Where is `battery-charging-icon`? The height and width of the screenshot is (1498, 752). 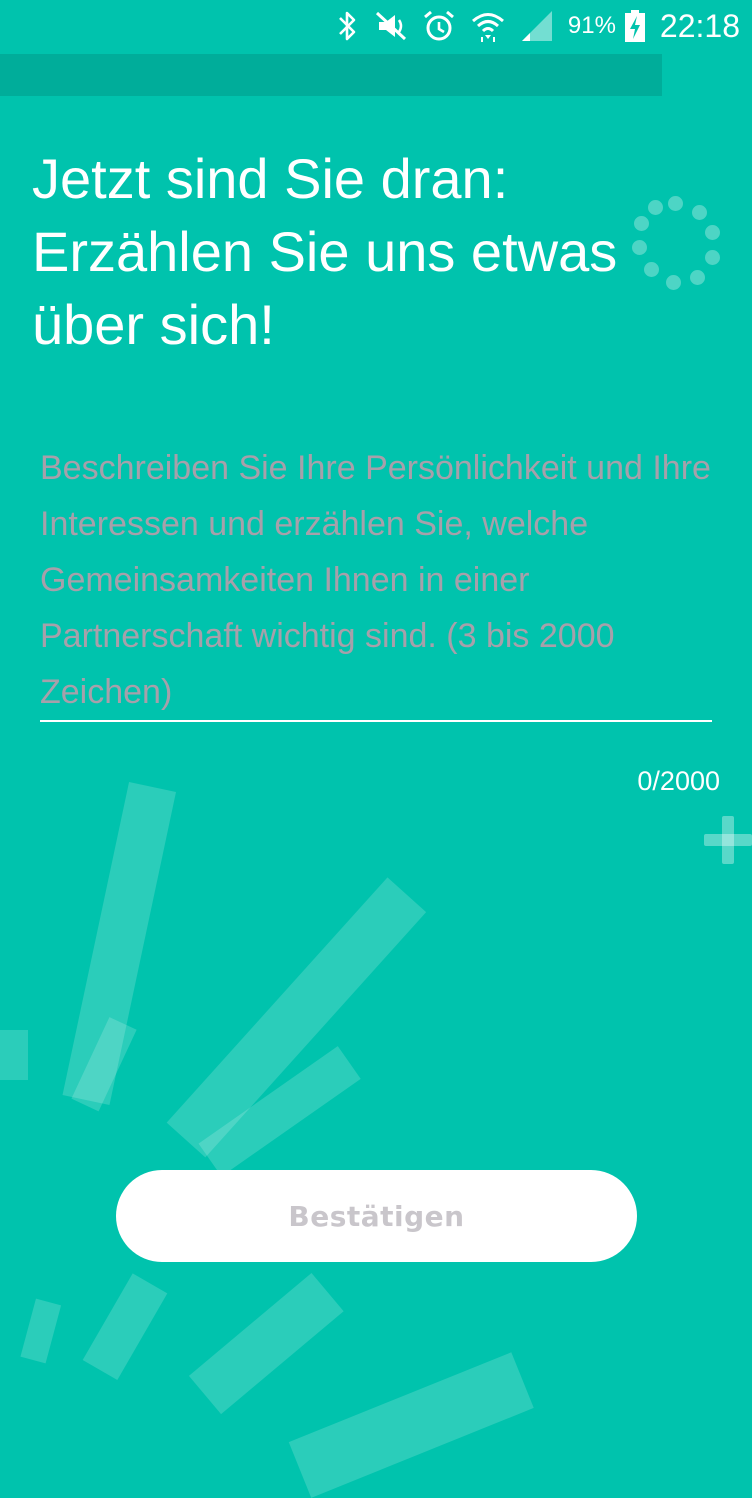
battery-charging-icon is located at coordinates (635, 26).